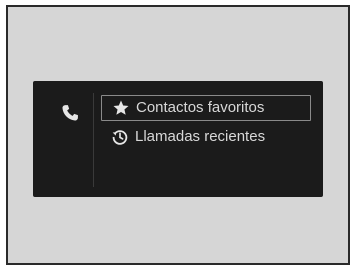  Describe the element at coordinates (70, 113) in the screenshot. I see `phone-icon` at that location.